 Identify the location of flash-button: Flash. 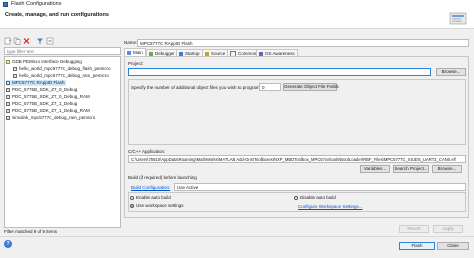
(417, 246).